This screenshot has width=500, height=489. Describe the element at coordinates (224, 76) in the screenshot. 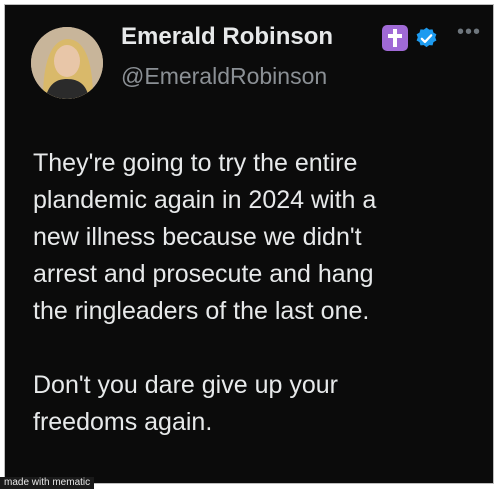

I see `author-handle: @EmeraldRobinson` at that location.